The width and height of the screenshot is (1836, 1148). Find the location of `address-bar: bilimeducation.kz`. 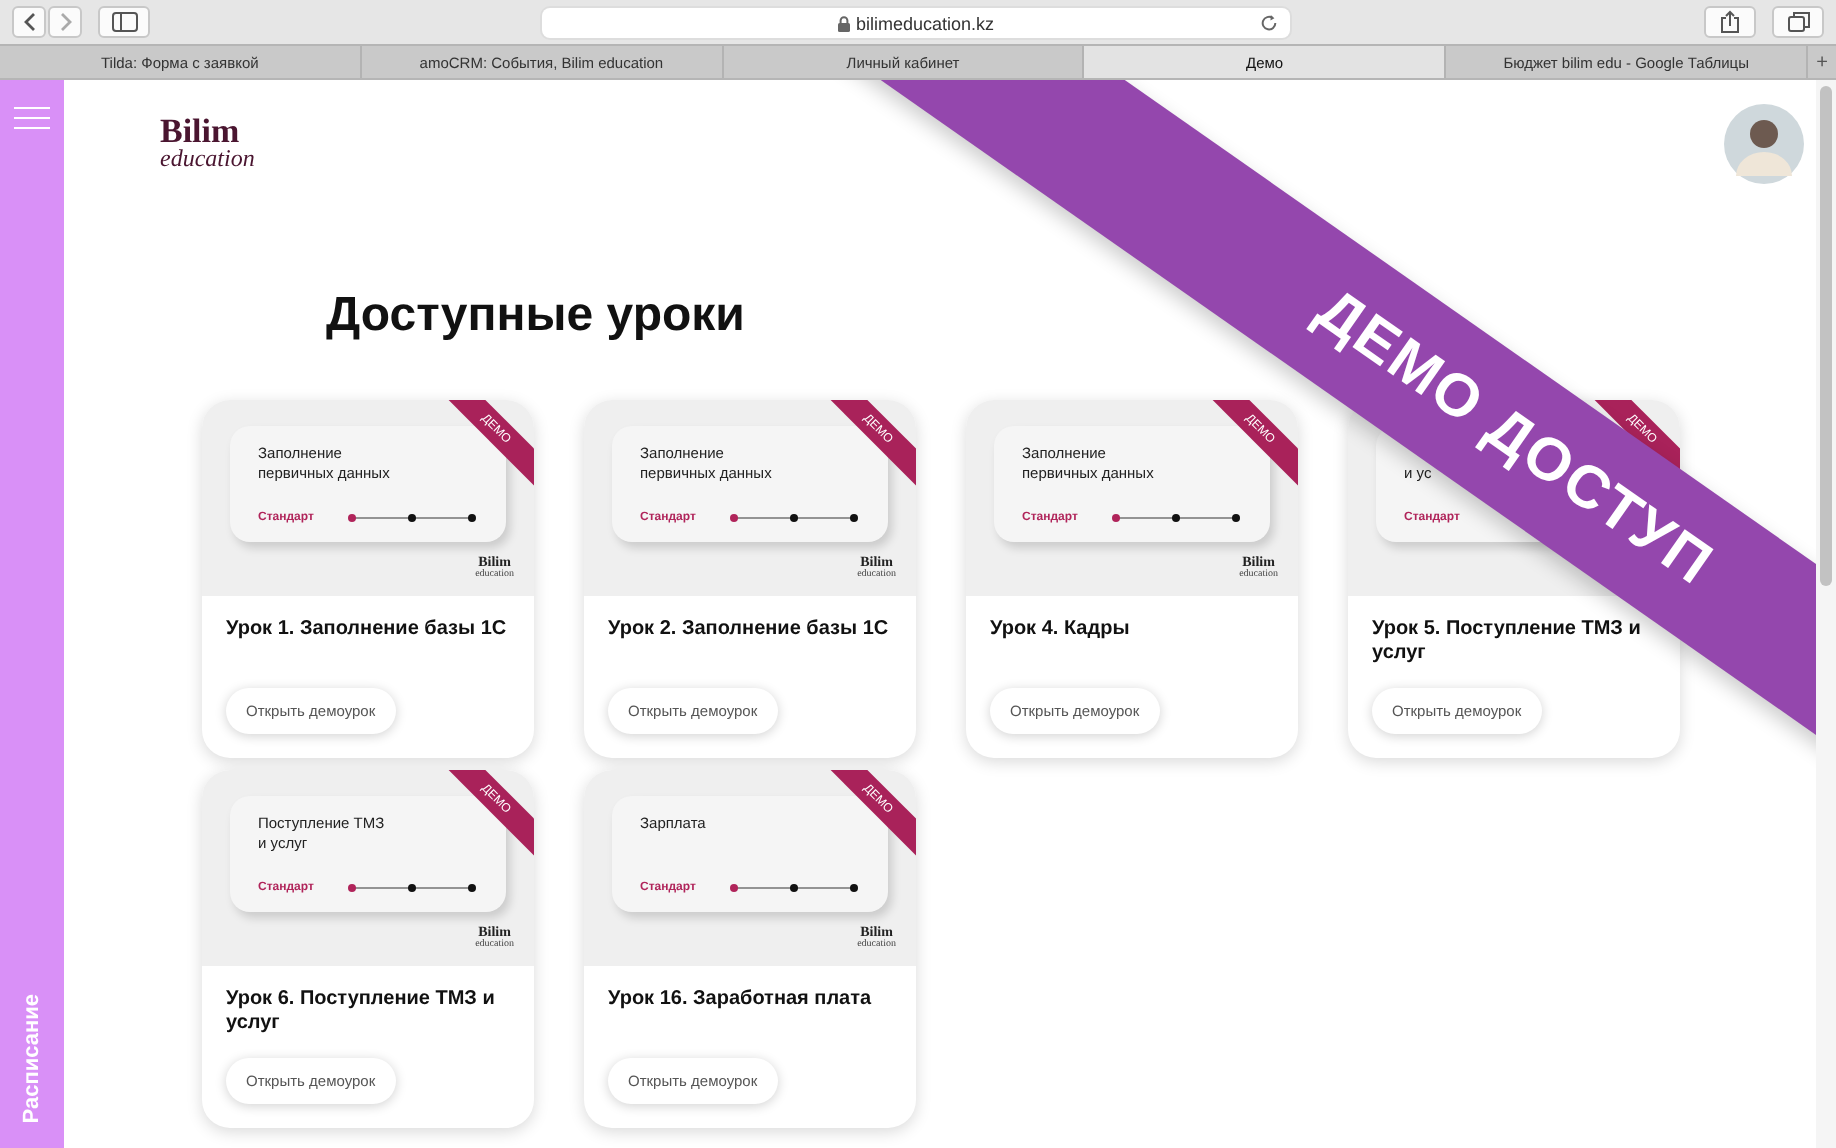

address-bar: bilimeducation.kz is located at coordinates (916, 23).